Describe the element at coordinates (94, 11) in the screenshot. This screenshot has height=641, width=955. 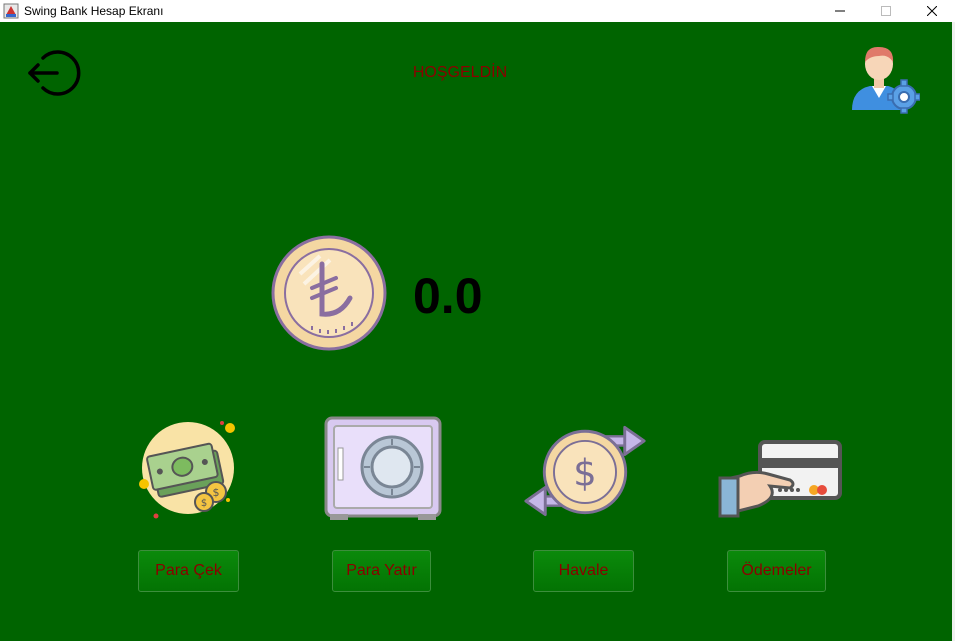
I see `window-title: Swing Bank Hesap Ekranı` at that location.